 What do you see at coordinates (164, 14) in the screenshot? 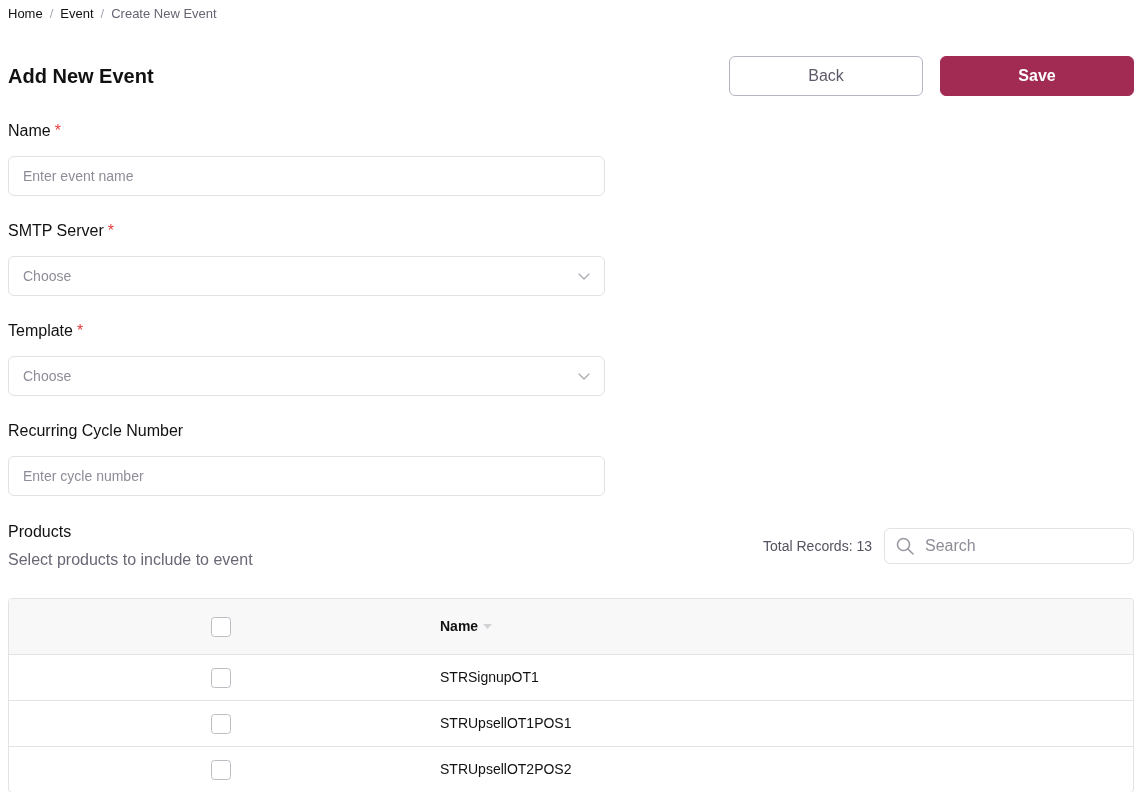
I see `breadcrumb-current: Create New Event` at bounding box center [164, 14].